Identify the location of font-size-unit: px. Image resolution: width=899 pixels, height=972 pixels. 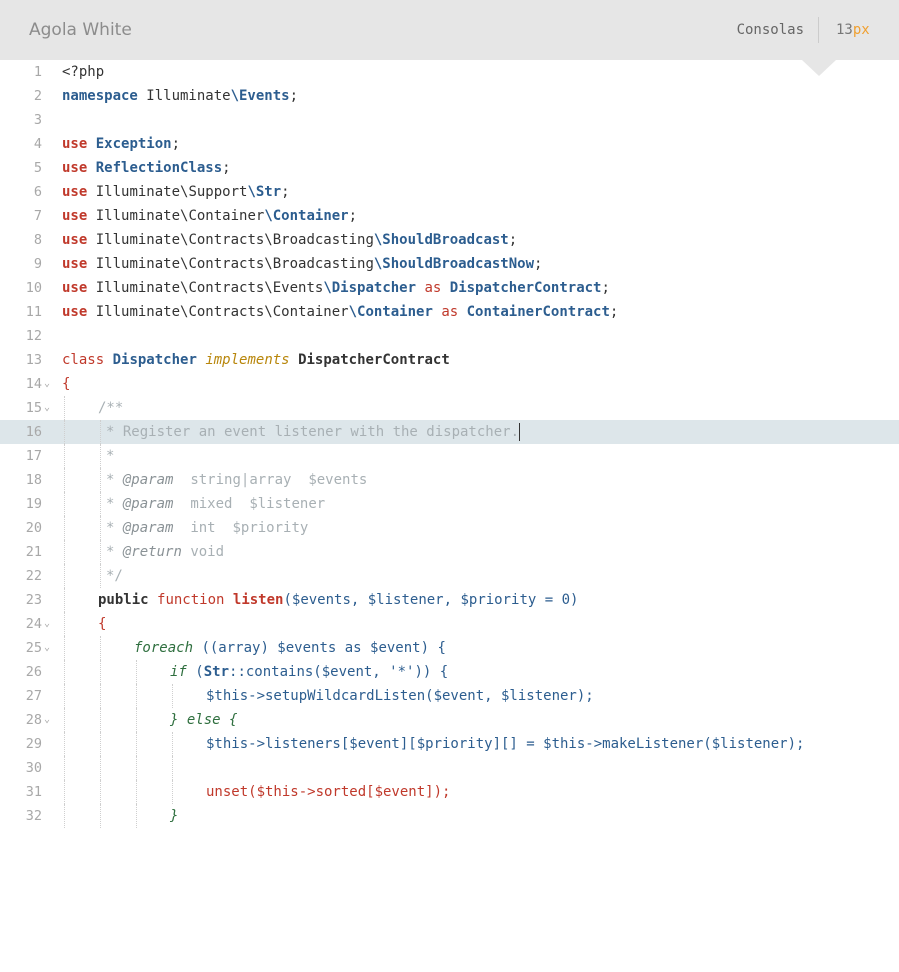
(861, 30).